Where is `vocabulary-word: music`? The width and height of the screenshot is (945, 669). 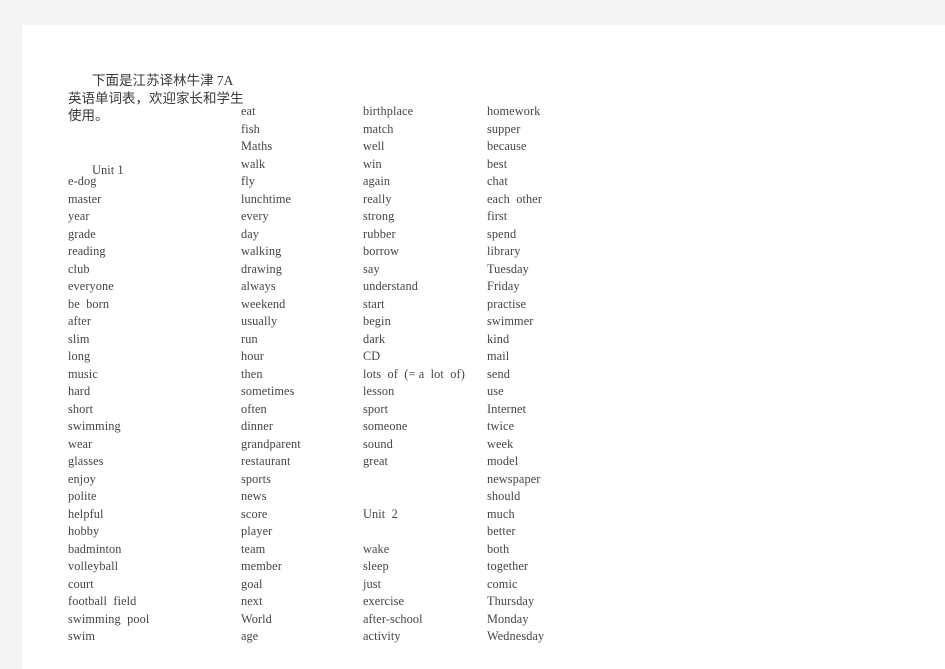 vocabulary-word: music is located at coordinates (83, 373).